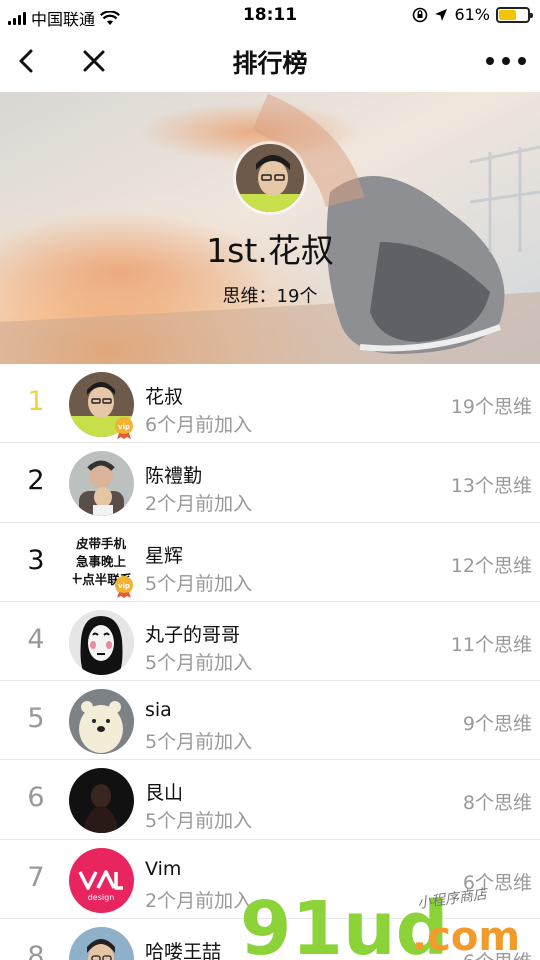 This screenshot has height=960, width=540. I want to click on page-title: 排行榜, so click(270, 63).